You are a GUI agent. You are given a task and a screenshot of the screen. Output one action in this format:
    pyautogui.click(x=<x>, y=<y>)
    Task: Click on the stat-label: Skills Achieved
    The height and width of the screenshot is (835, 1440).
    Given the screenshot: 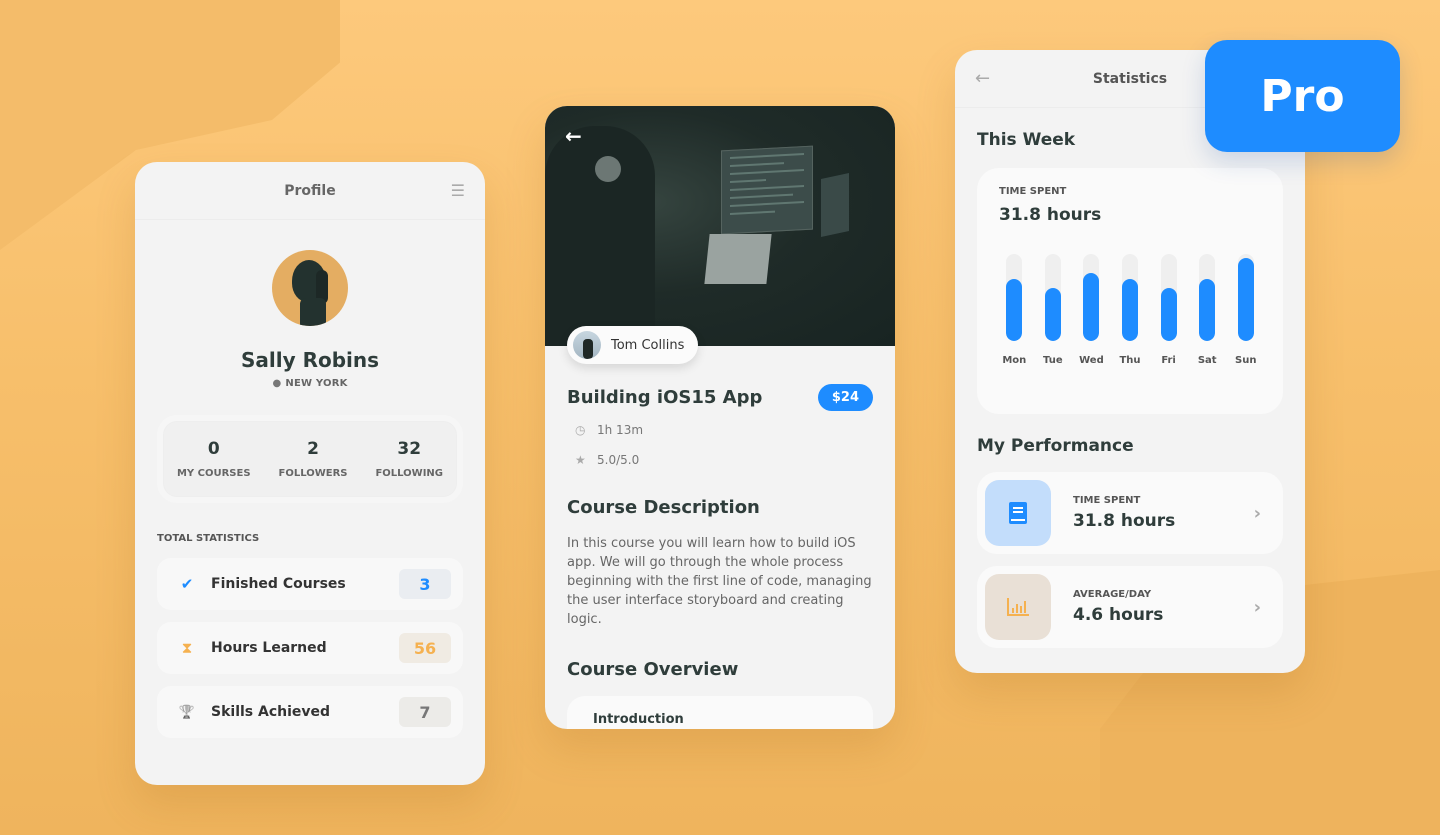 What is the action you would take?
    pyautogui.click(x=271, y=712)
    